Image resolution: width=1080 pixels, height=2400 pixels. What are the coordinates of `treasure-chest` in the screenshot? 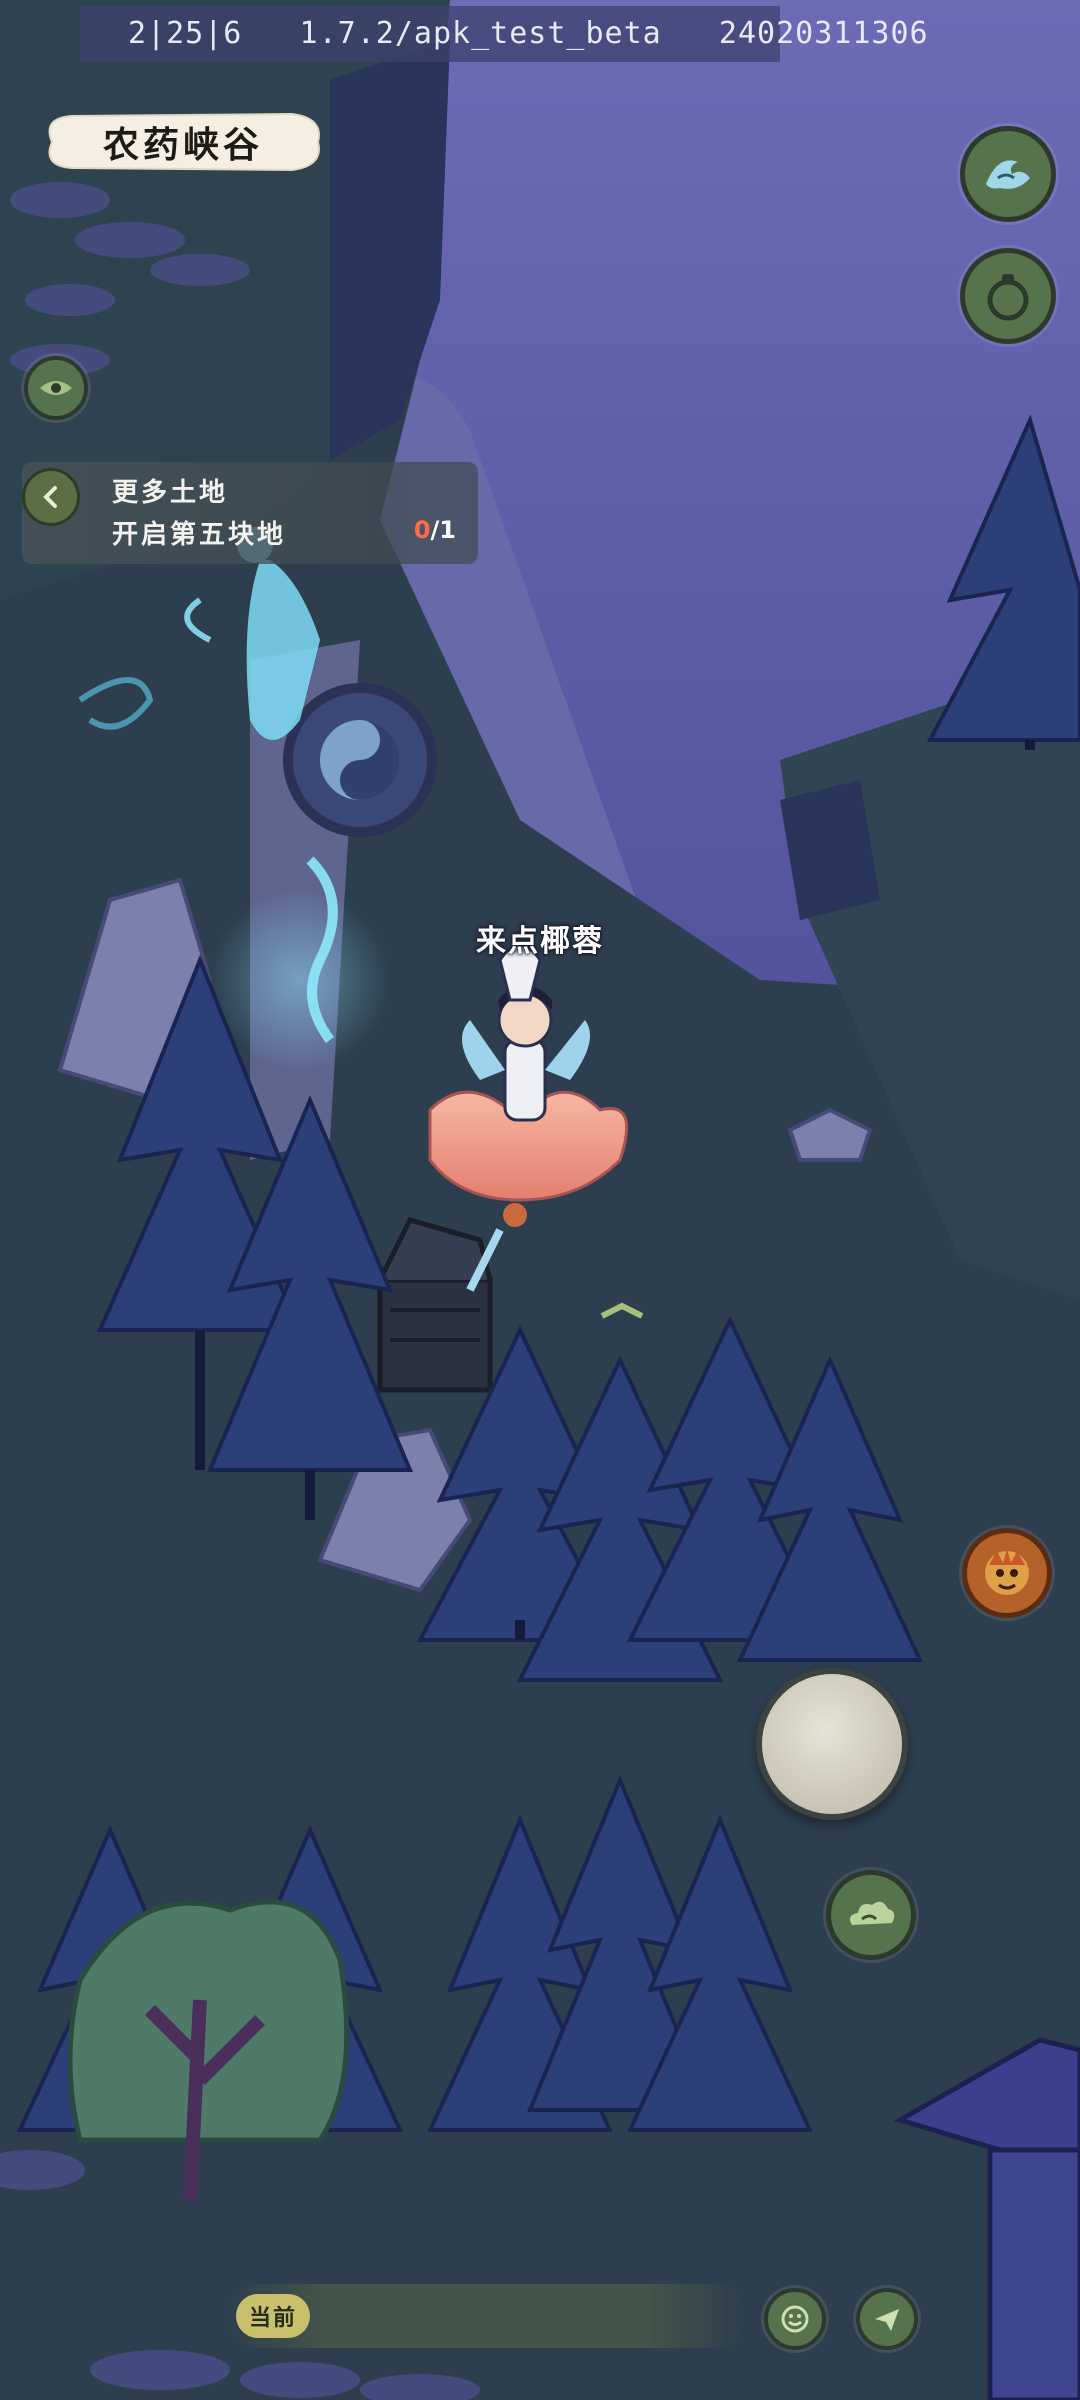 It's located at (435, 1305).